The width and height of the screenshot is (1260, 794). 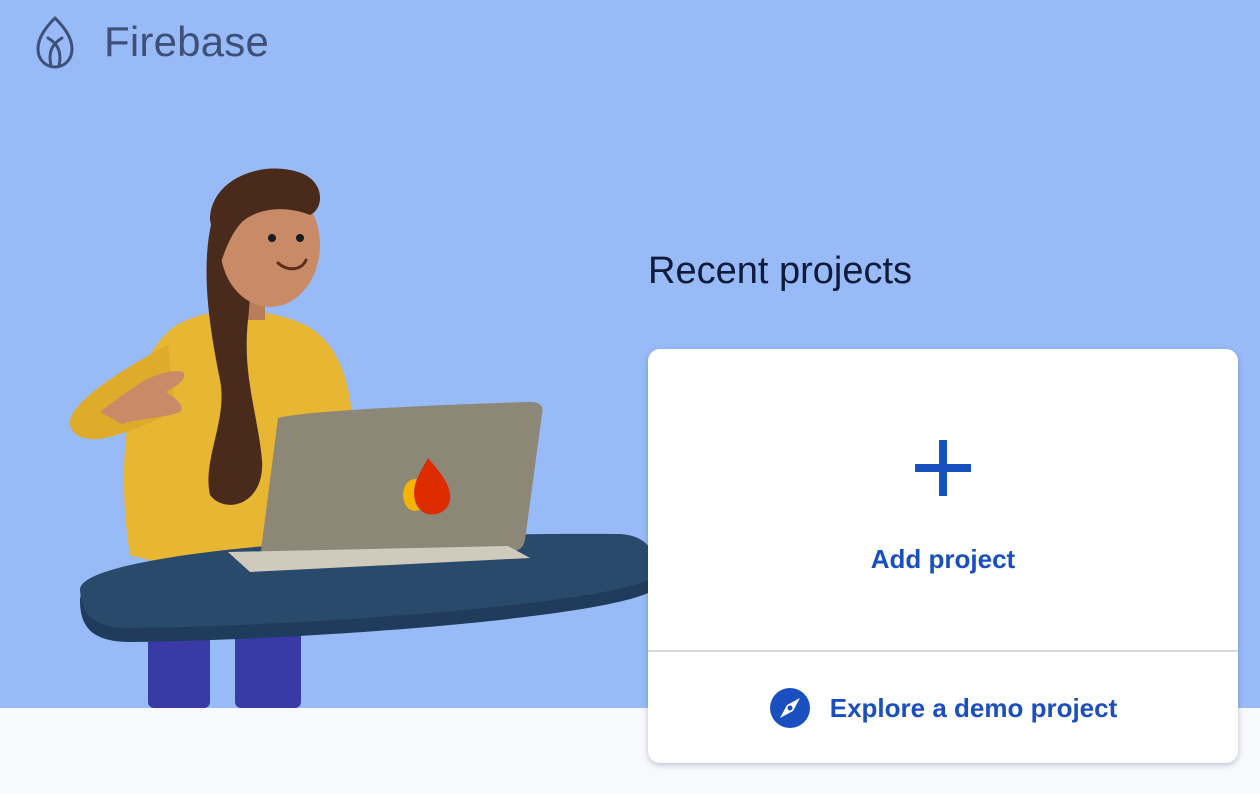 I want to click on explore-demo-project-button: Explore a demo project, so click(x=943, y=707).